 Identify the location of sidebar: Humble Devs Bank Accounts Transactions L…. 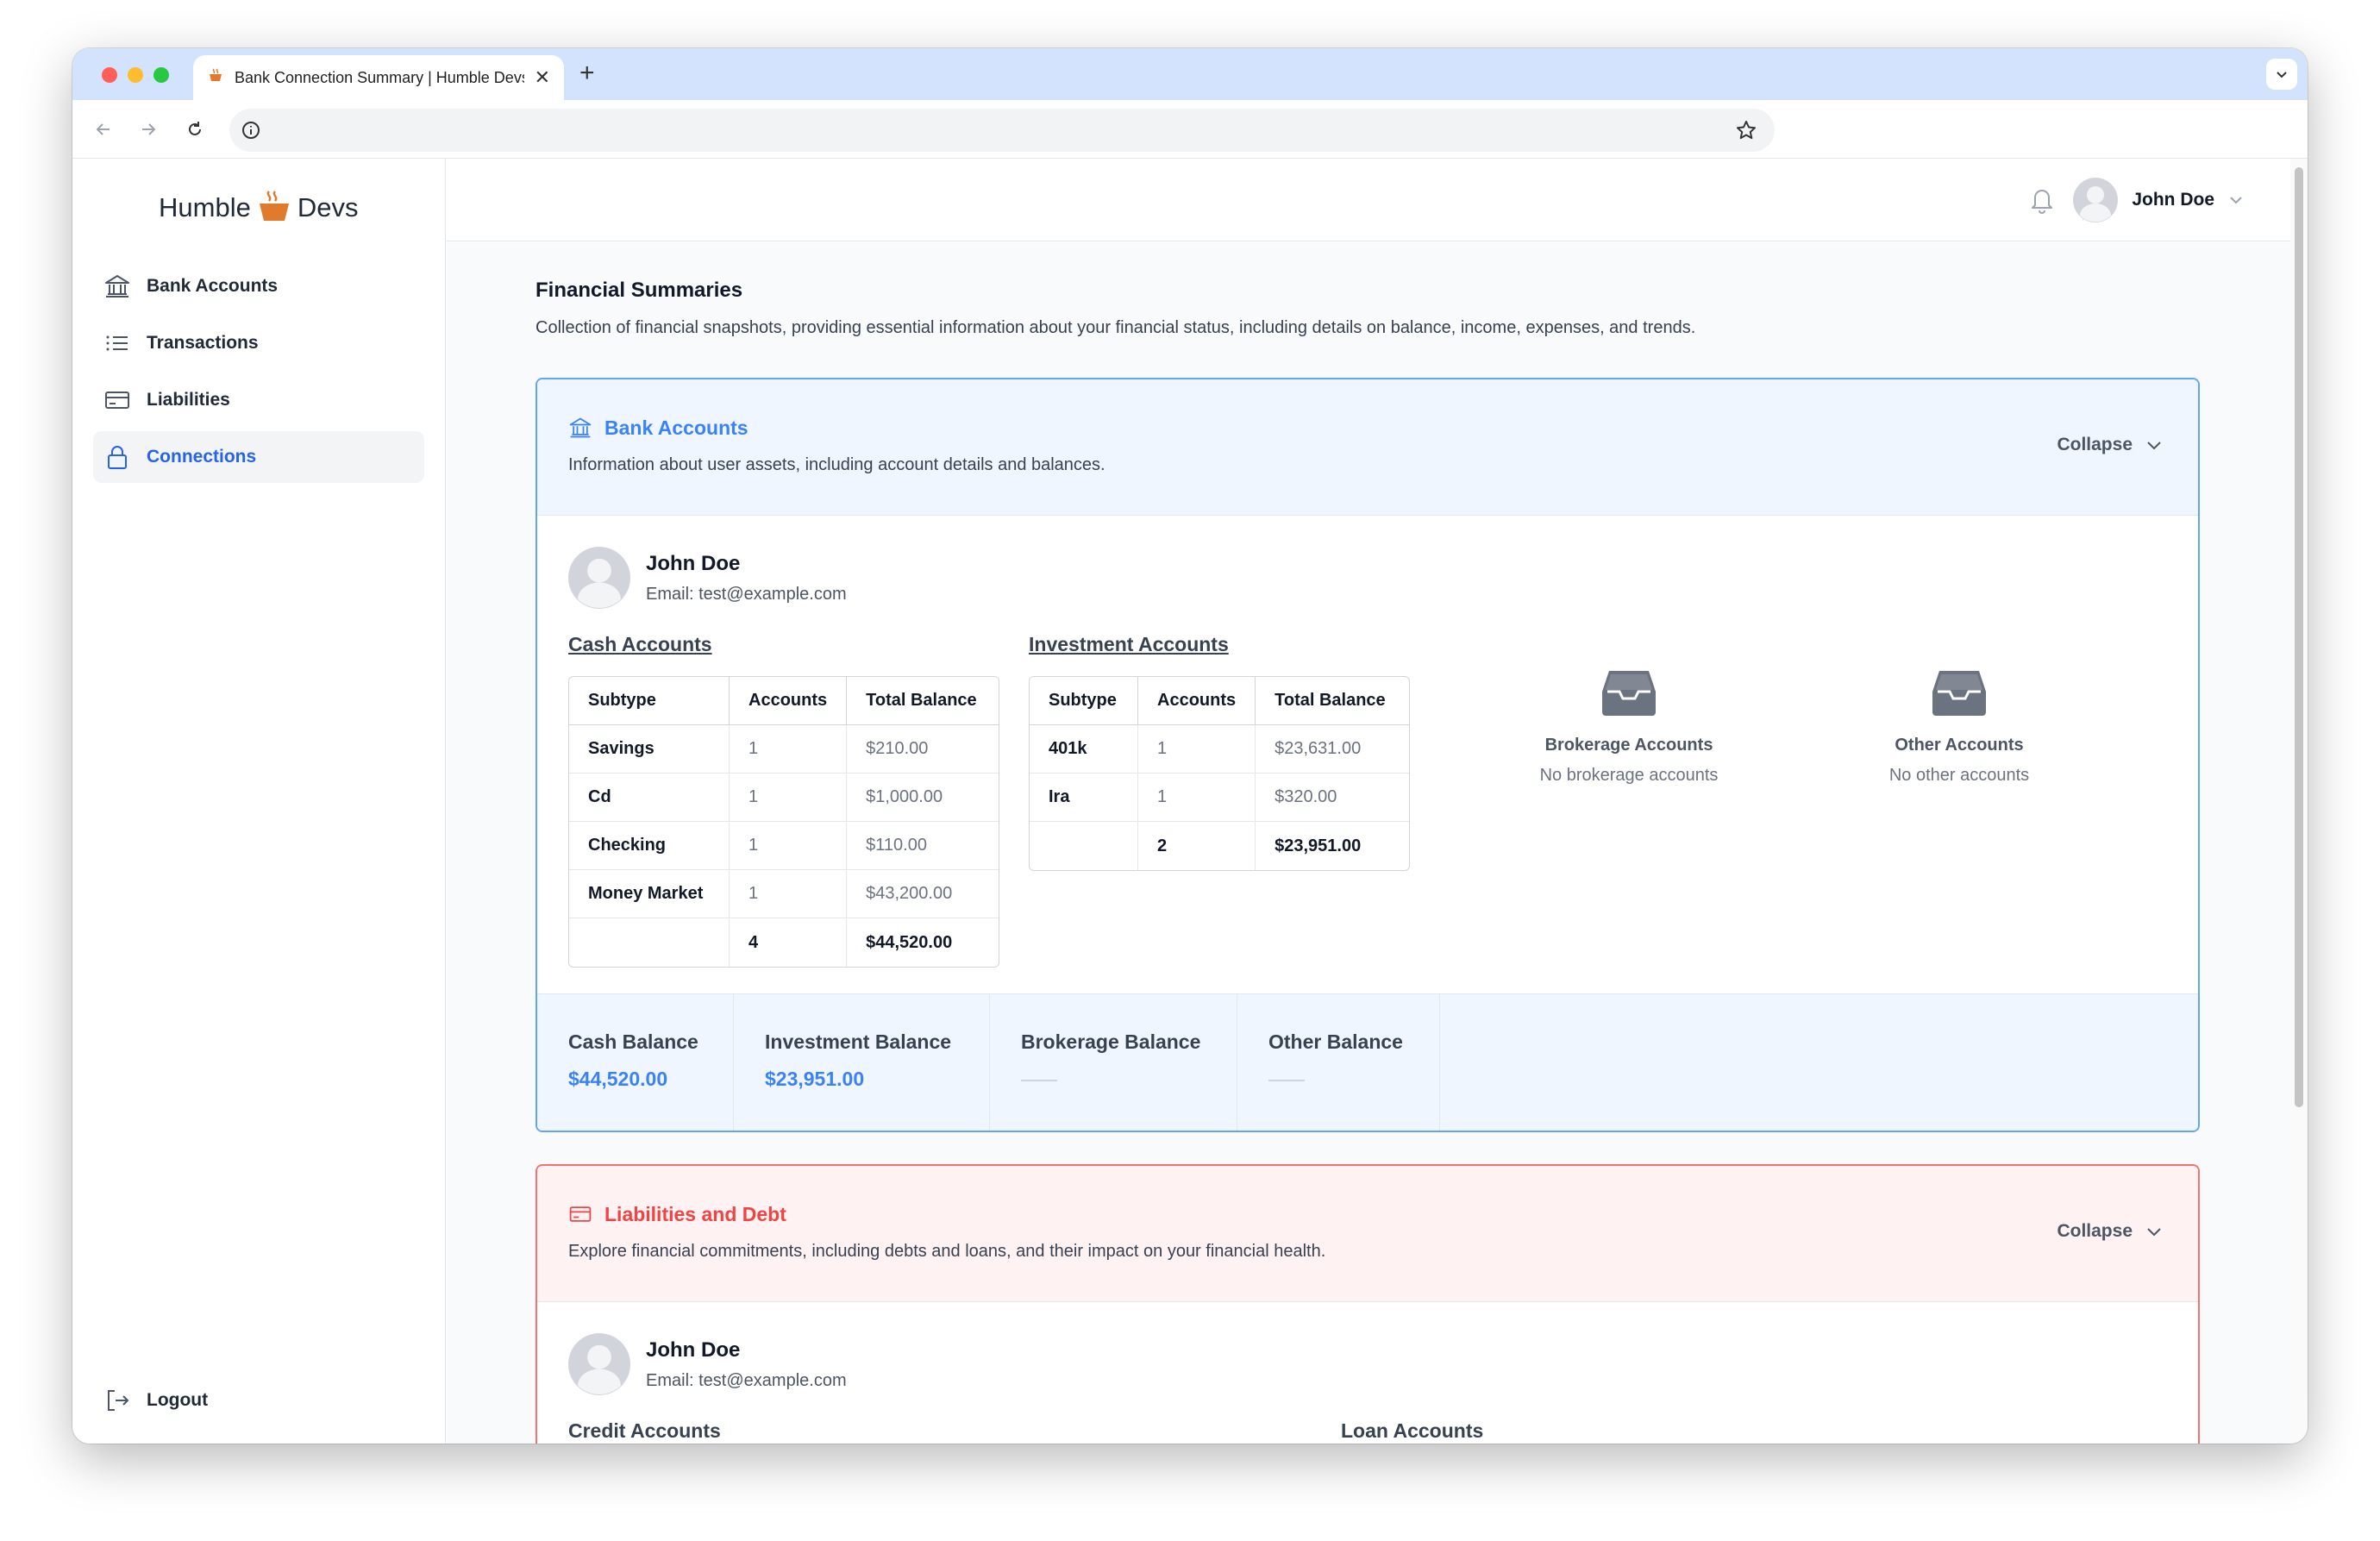
(259, 801).